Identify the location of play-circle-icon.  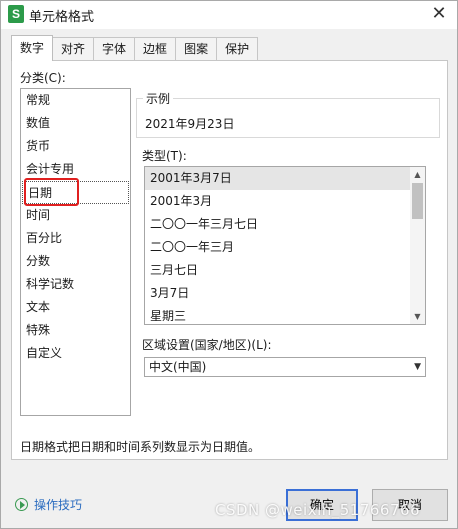
(21, 504).